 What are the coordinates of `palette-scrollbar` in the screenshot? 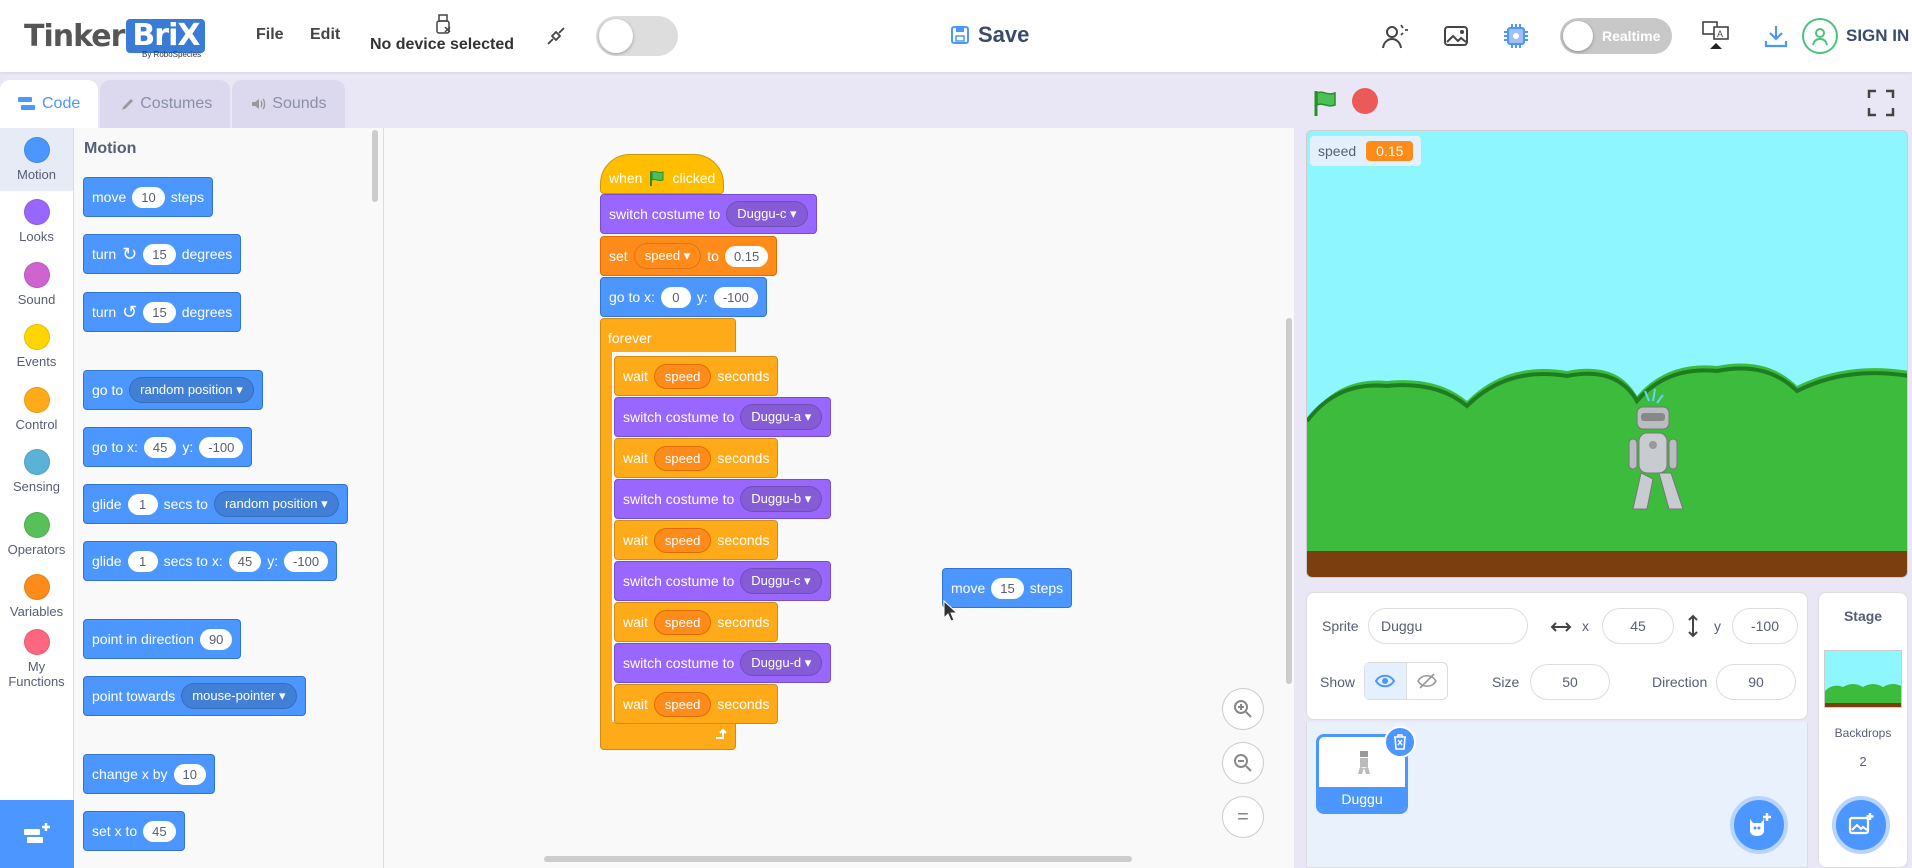 It's located at (375, 166).